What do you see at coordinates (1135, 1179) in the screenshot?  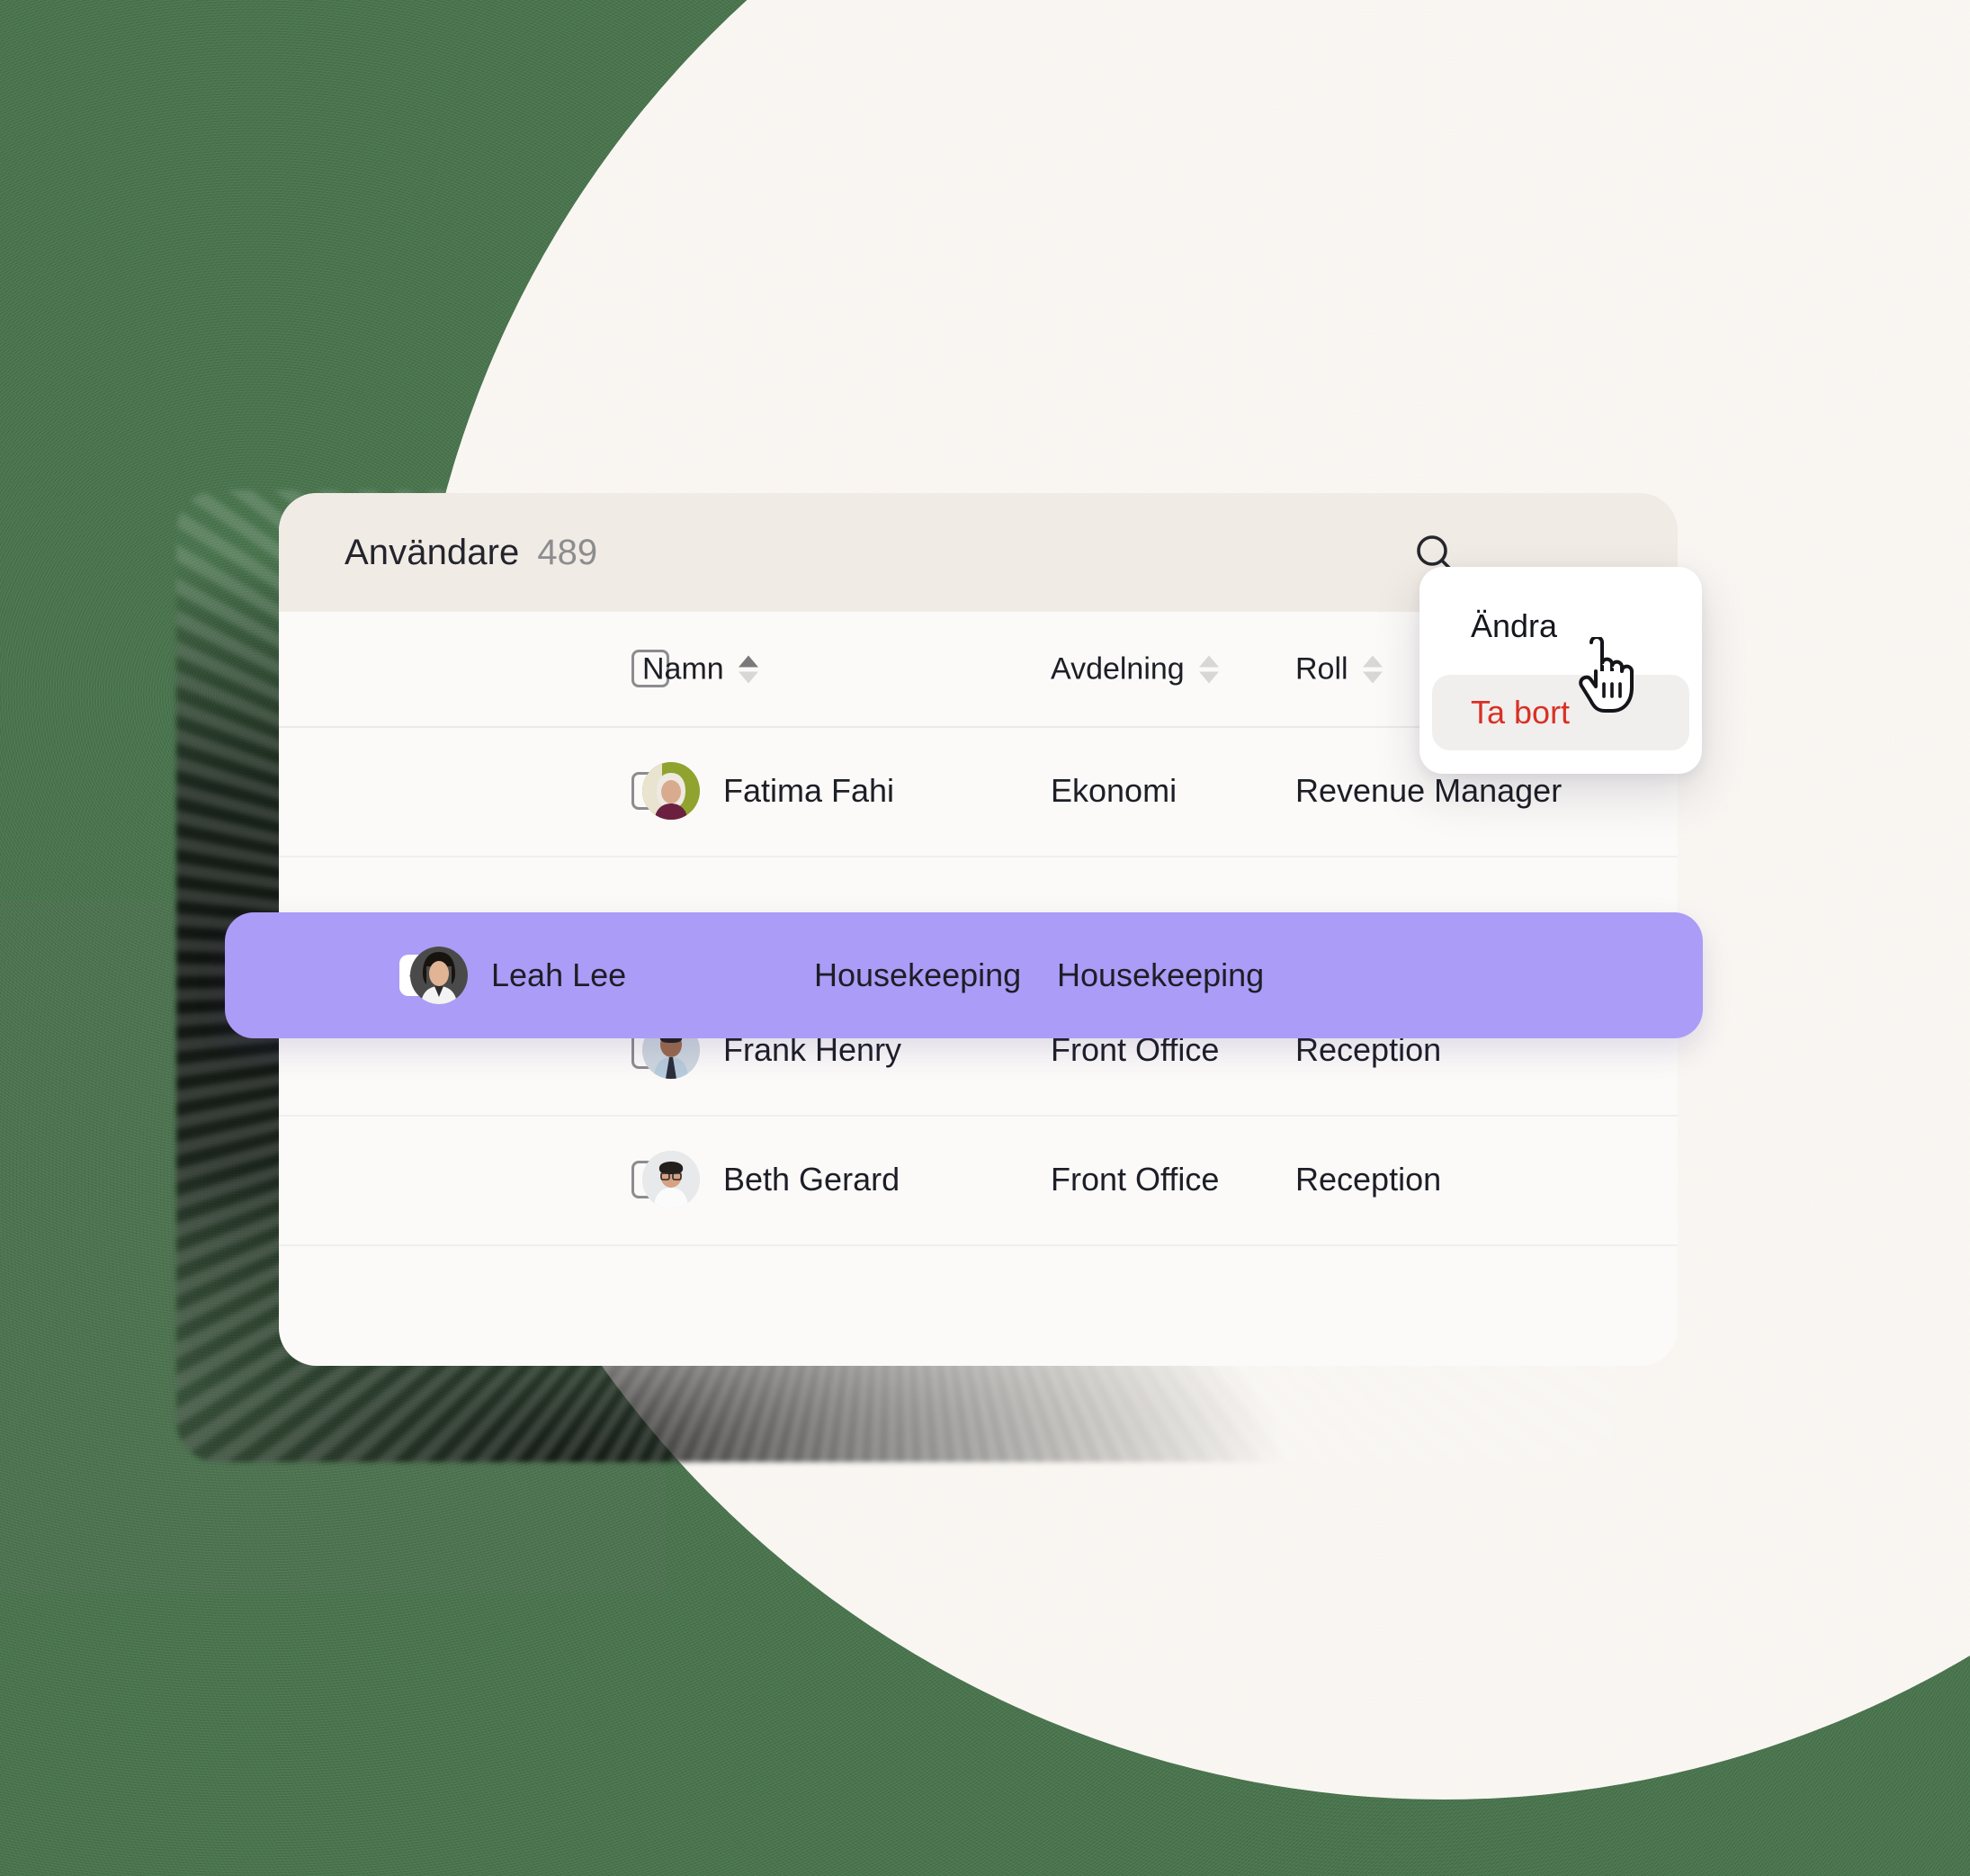 I see `cell-department: Front Office` at bounding box center [1135, 1179].